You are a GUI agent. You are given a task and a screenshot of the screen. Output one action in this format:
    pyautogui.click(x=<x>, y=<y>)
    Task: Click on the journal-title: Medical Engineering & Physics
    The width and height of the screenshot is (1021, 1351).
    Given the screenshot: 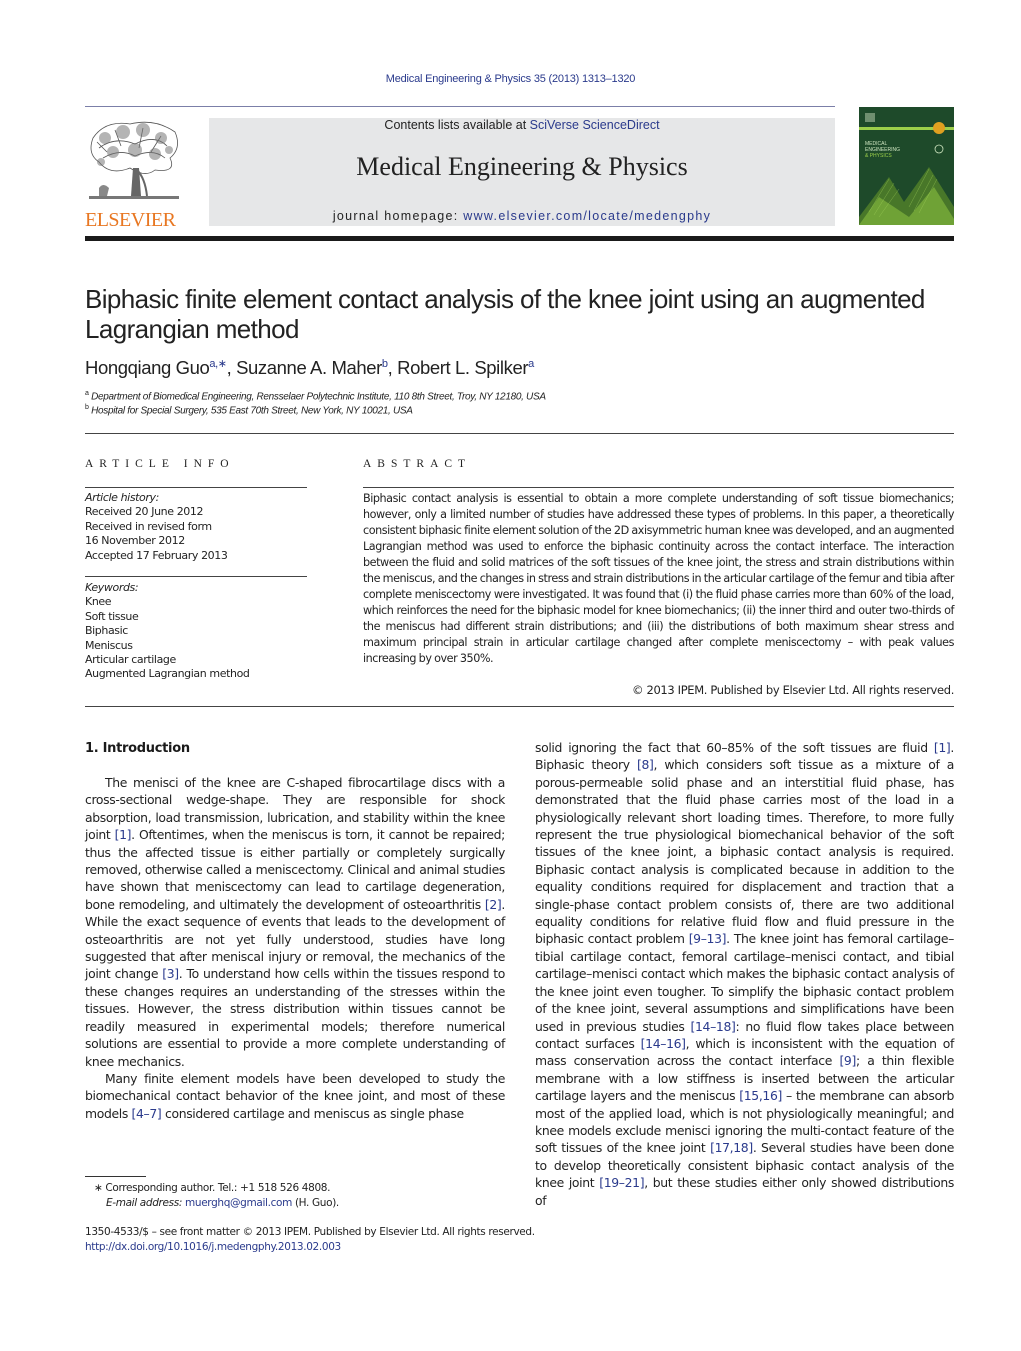 What is the action you would take?
    pyautogui.click(x=522, y=166)
    